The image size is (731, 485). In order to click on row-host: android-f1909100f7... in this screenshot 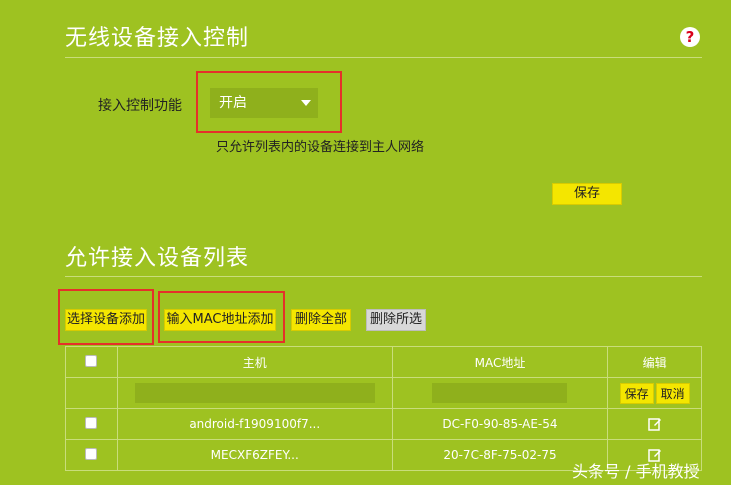, I will do `click(254, 424)`.